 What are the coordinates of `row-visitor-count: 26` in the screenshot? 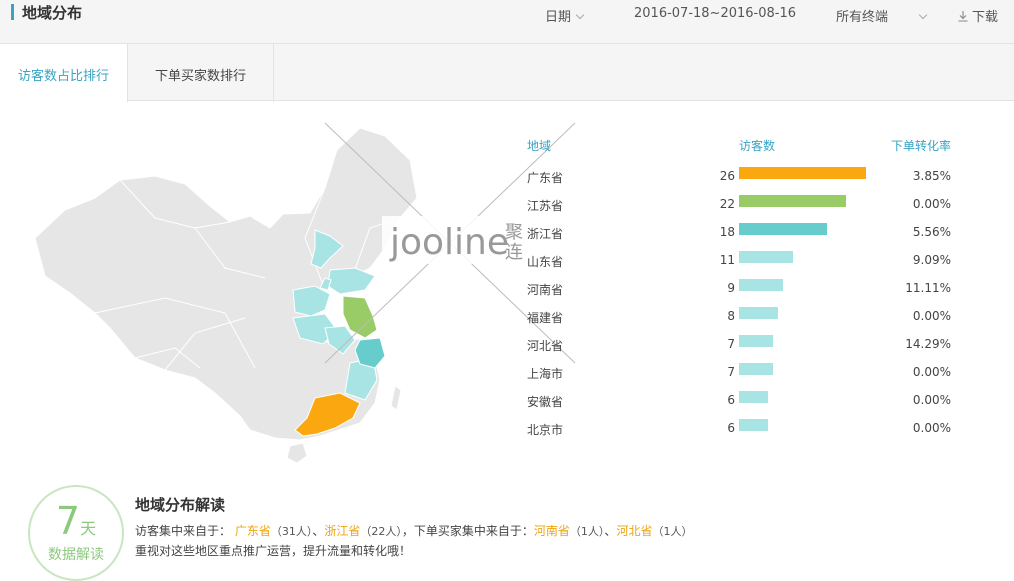 It's located at (727, 176).